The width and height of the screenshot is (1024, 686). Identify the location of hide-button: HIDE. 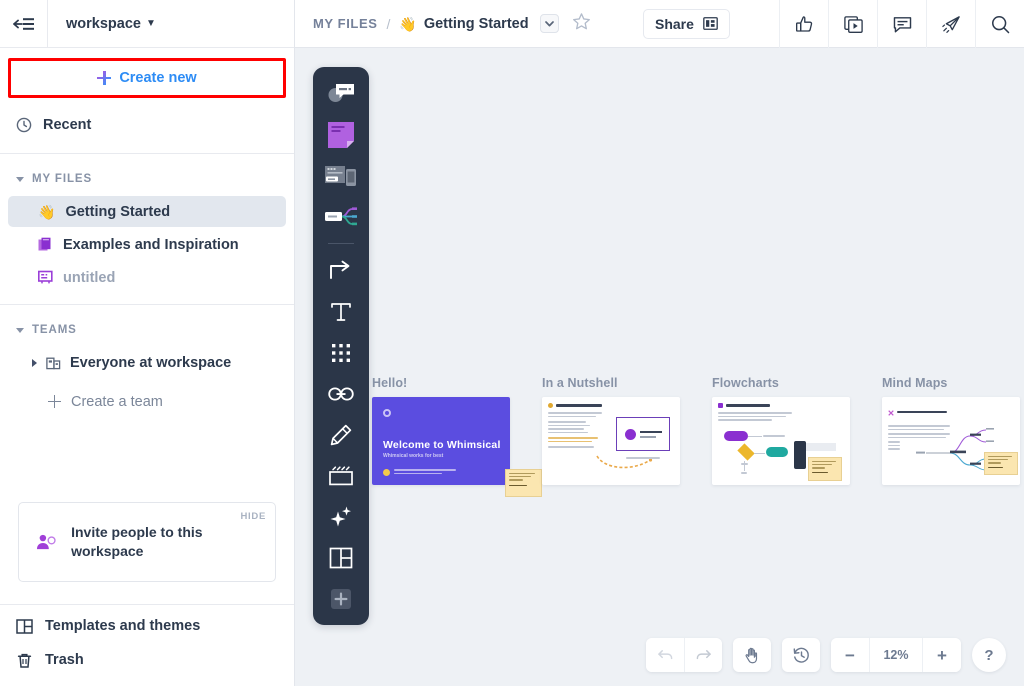
(254, 516).